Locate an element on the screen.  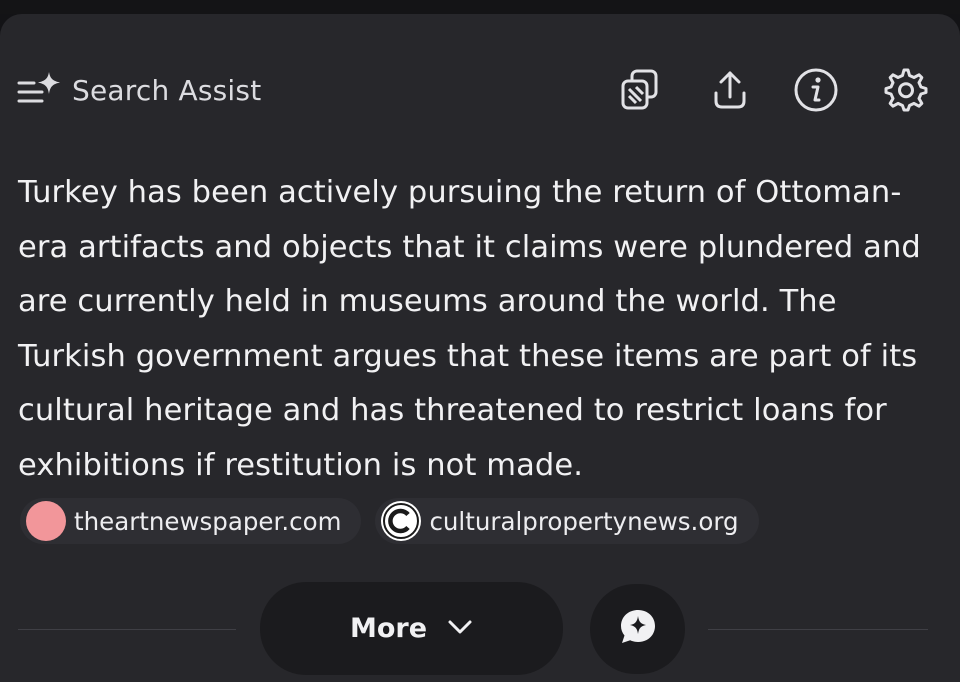
c-logo-favicon is located at coordinates (401, 521).